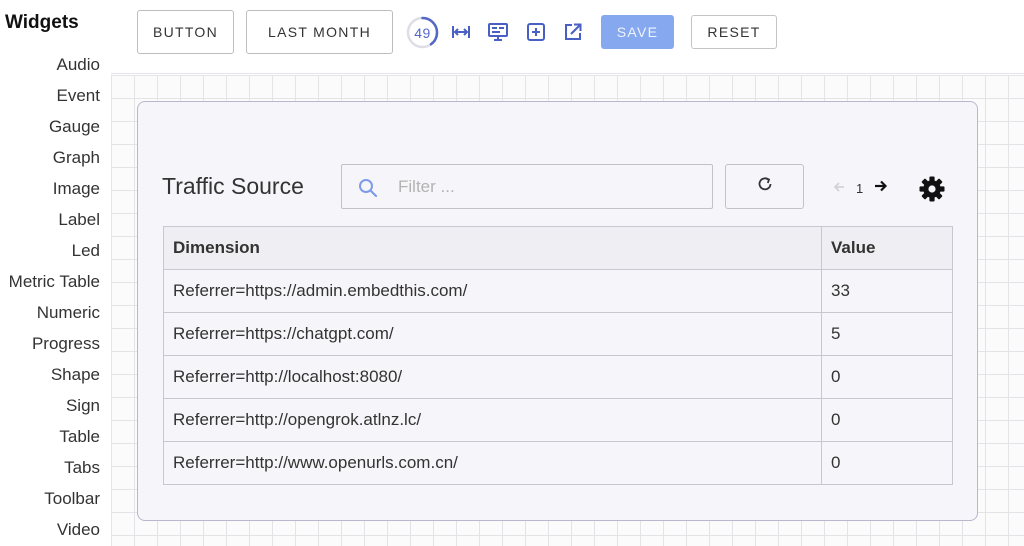 This screenshot has height=546, width=1024. What do you see at coordinates (492, 334) in the screenshot?
I see `dimension-cell: Referrer=https://chatgpt.com/` at bounding box center [492, 334].